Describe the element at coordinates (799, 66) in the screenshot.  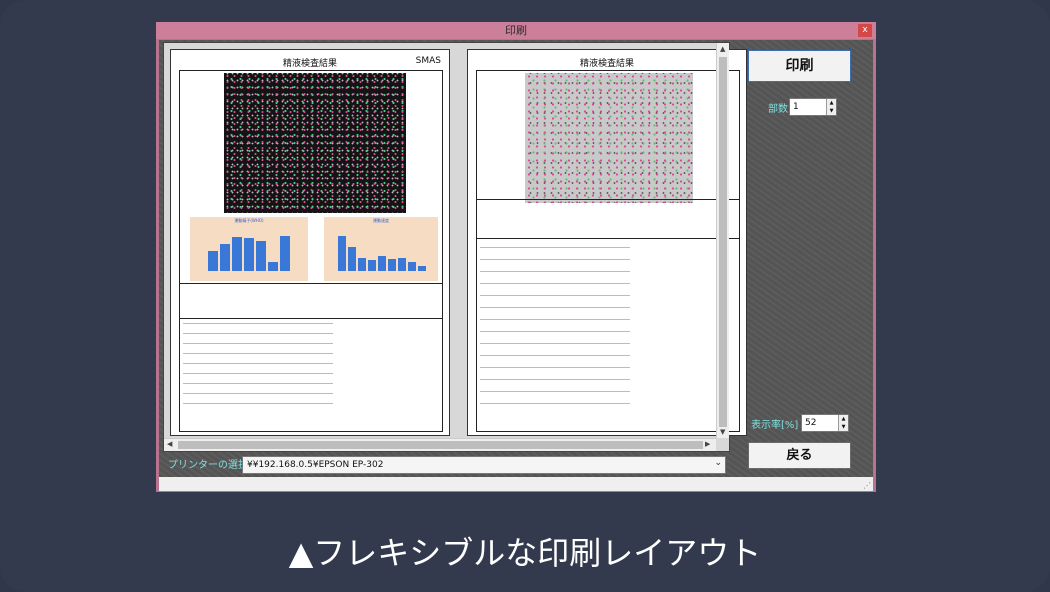
I see `print-button: 印刷` at that location.